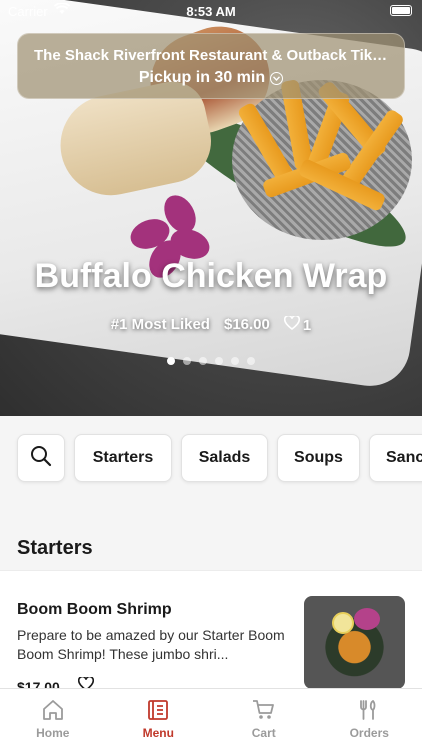 This screenshot has height=750, width=422. What do you see at coordinates (367, 619) in the screenshot?
I see `orchid-garnish` at bounding box center [367, 619].